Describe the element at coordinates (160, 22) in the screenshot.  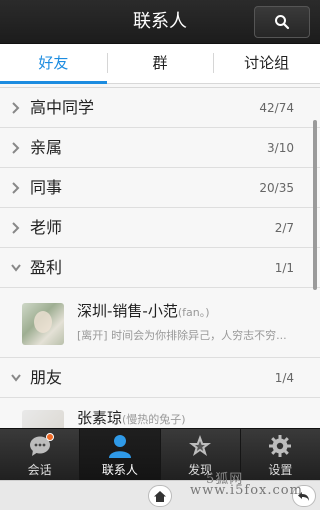
I see `title-bar: 联系人` at that location.